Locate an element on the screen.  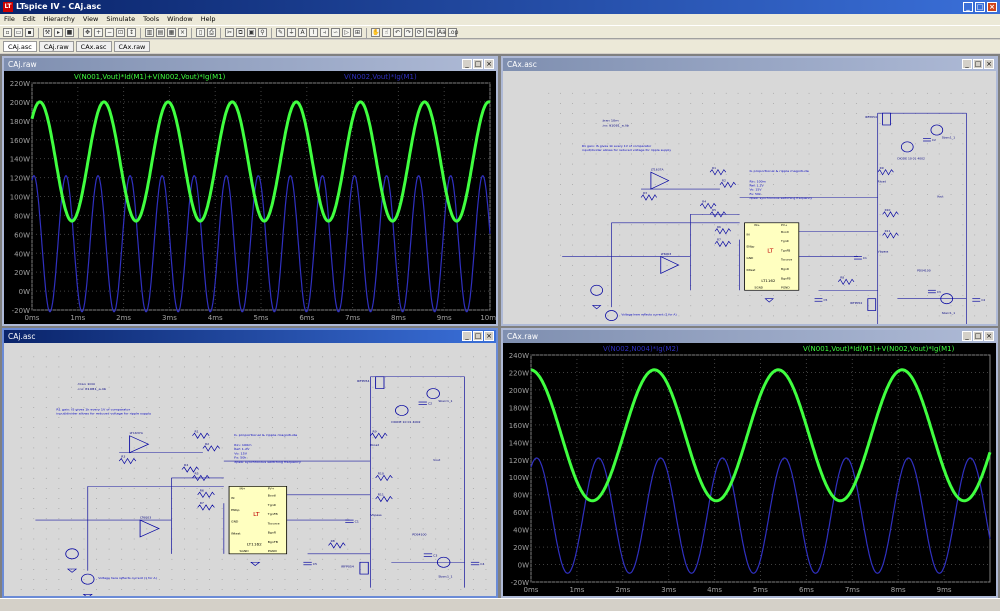
menu-help: Help is located at coordinates (208, 19).